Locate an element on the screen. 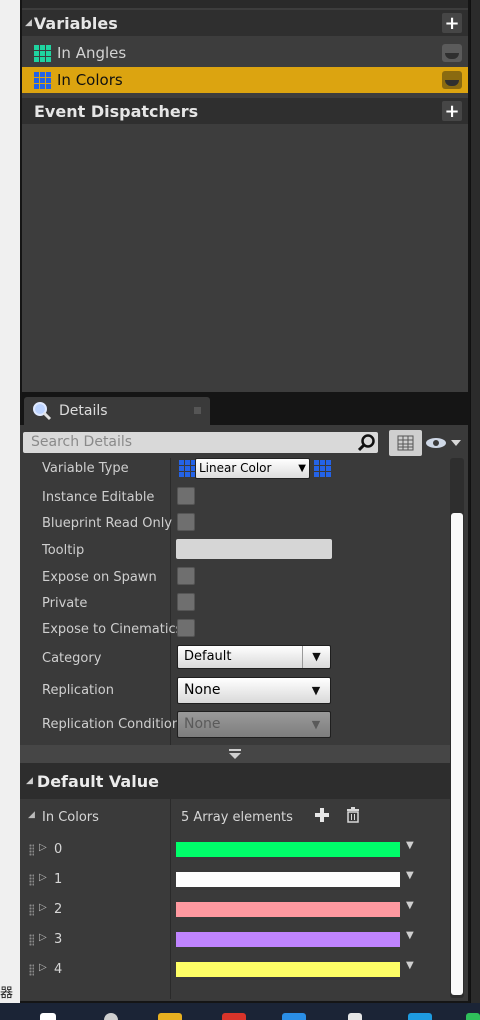 The height and width of the screenshot is (1020, 480). expose-on-spawn-label: Expose on Spawn is located at coordinates (99, 577).